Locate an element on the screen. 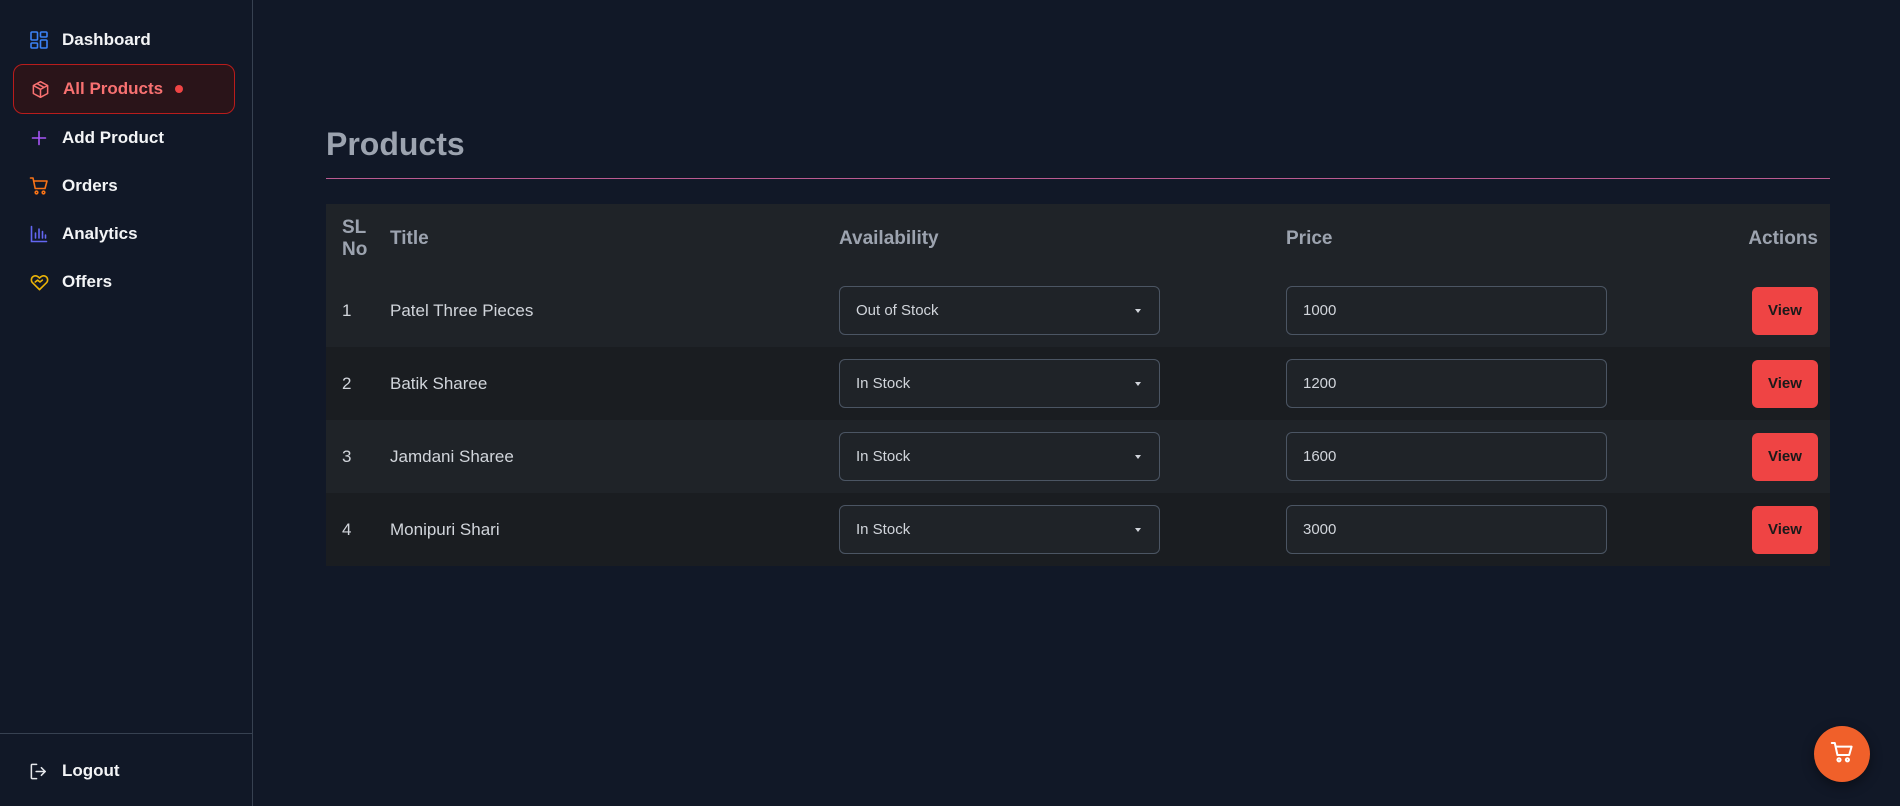 Image resolution: width=1900 pixels, height=806 pixels. page-title: Products is located at coordinates (395, 144).